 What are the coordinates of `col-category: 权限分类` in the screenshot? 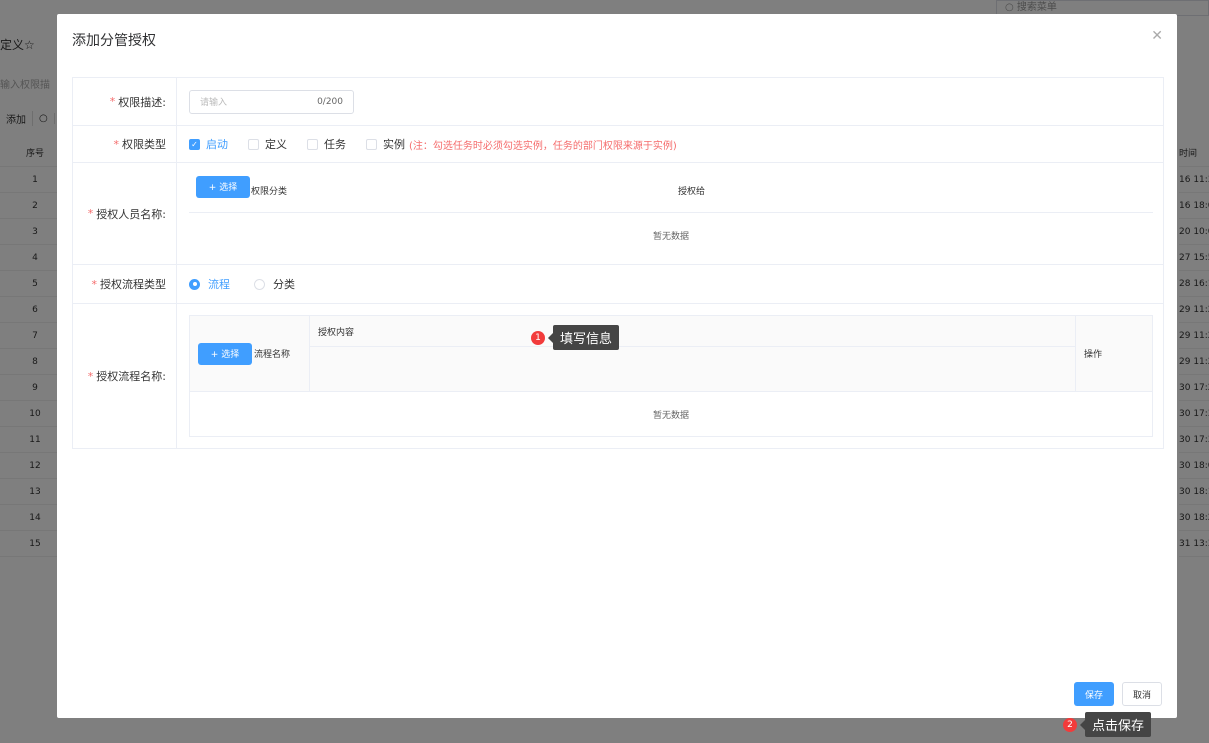 It's located at (269, 192).